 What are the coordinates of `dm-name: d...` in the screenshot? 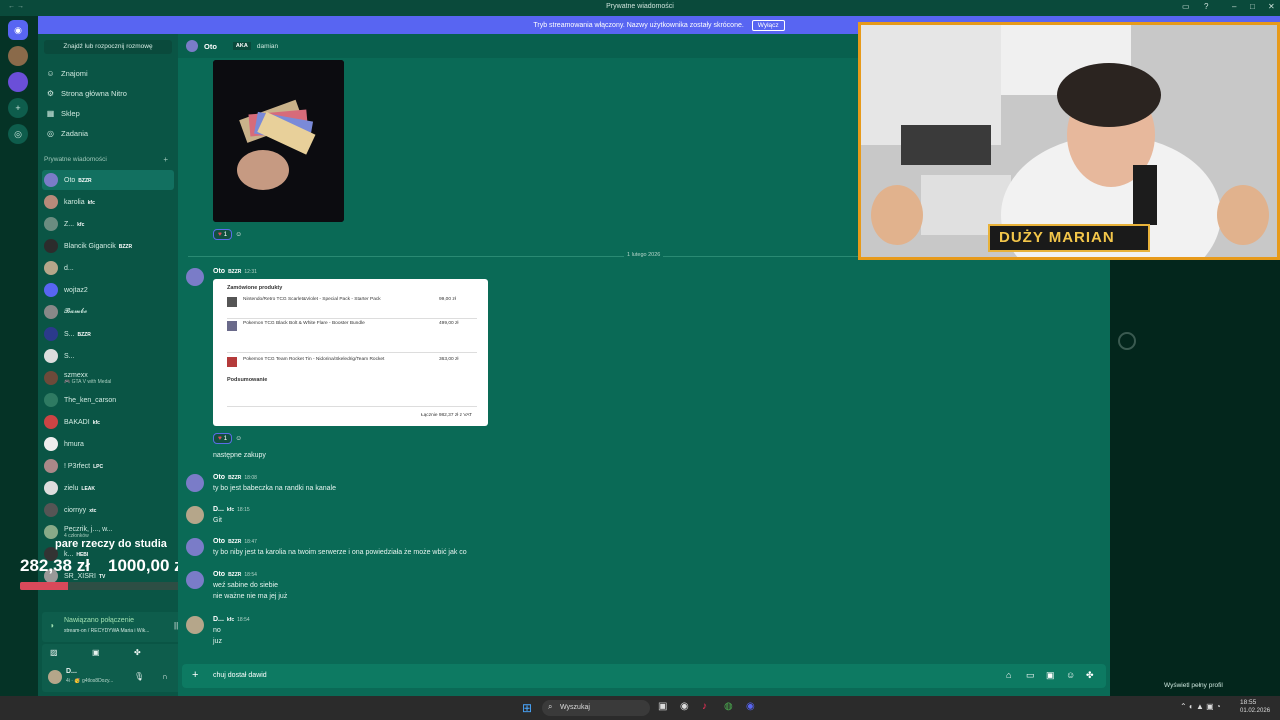 It's located at (69, 268).